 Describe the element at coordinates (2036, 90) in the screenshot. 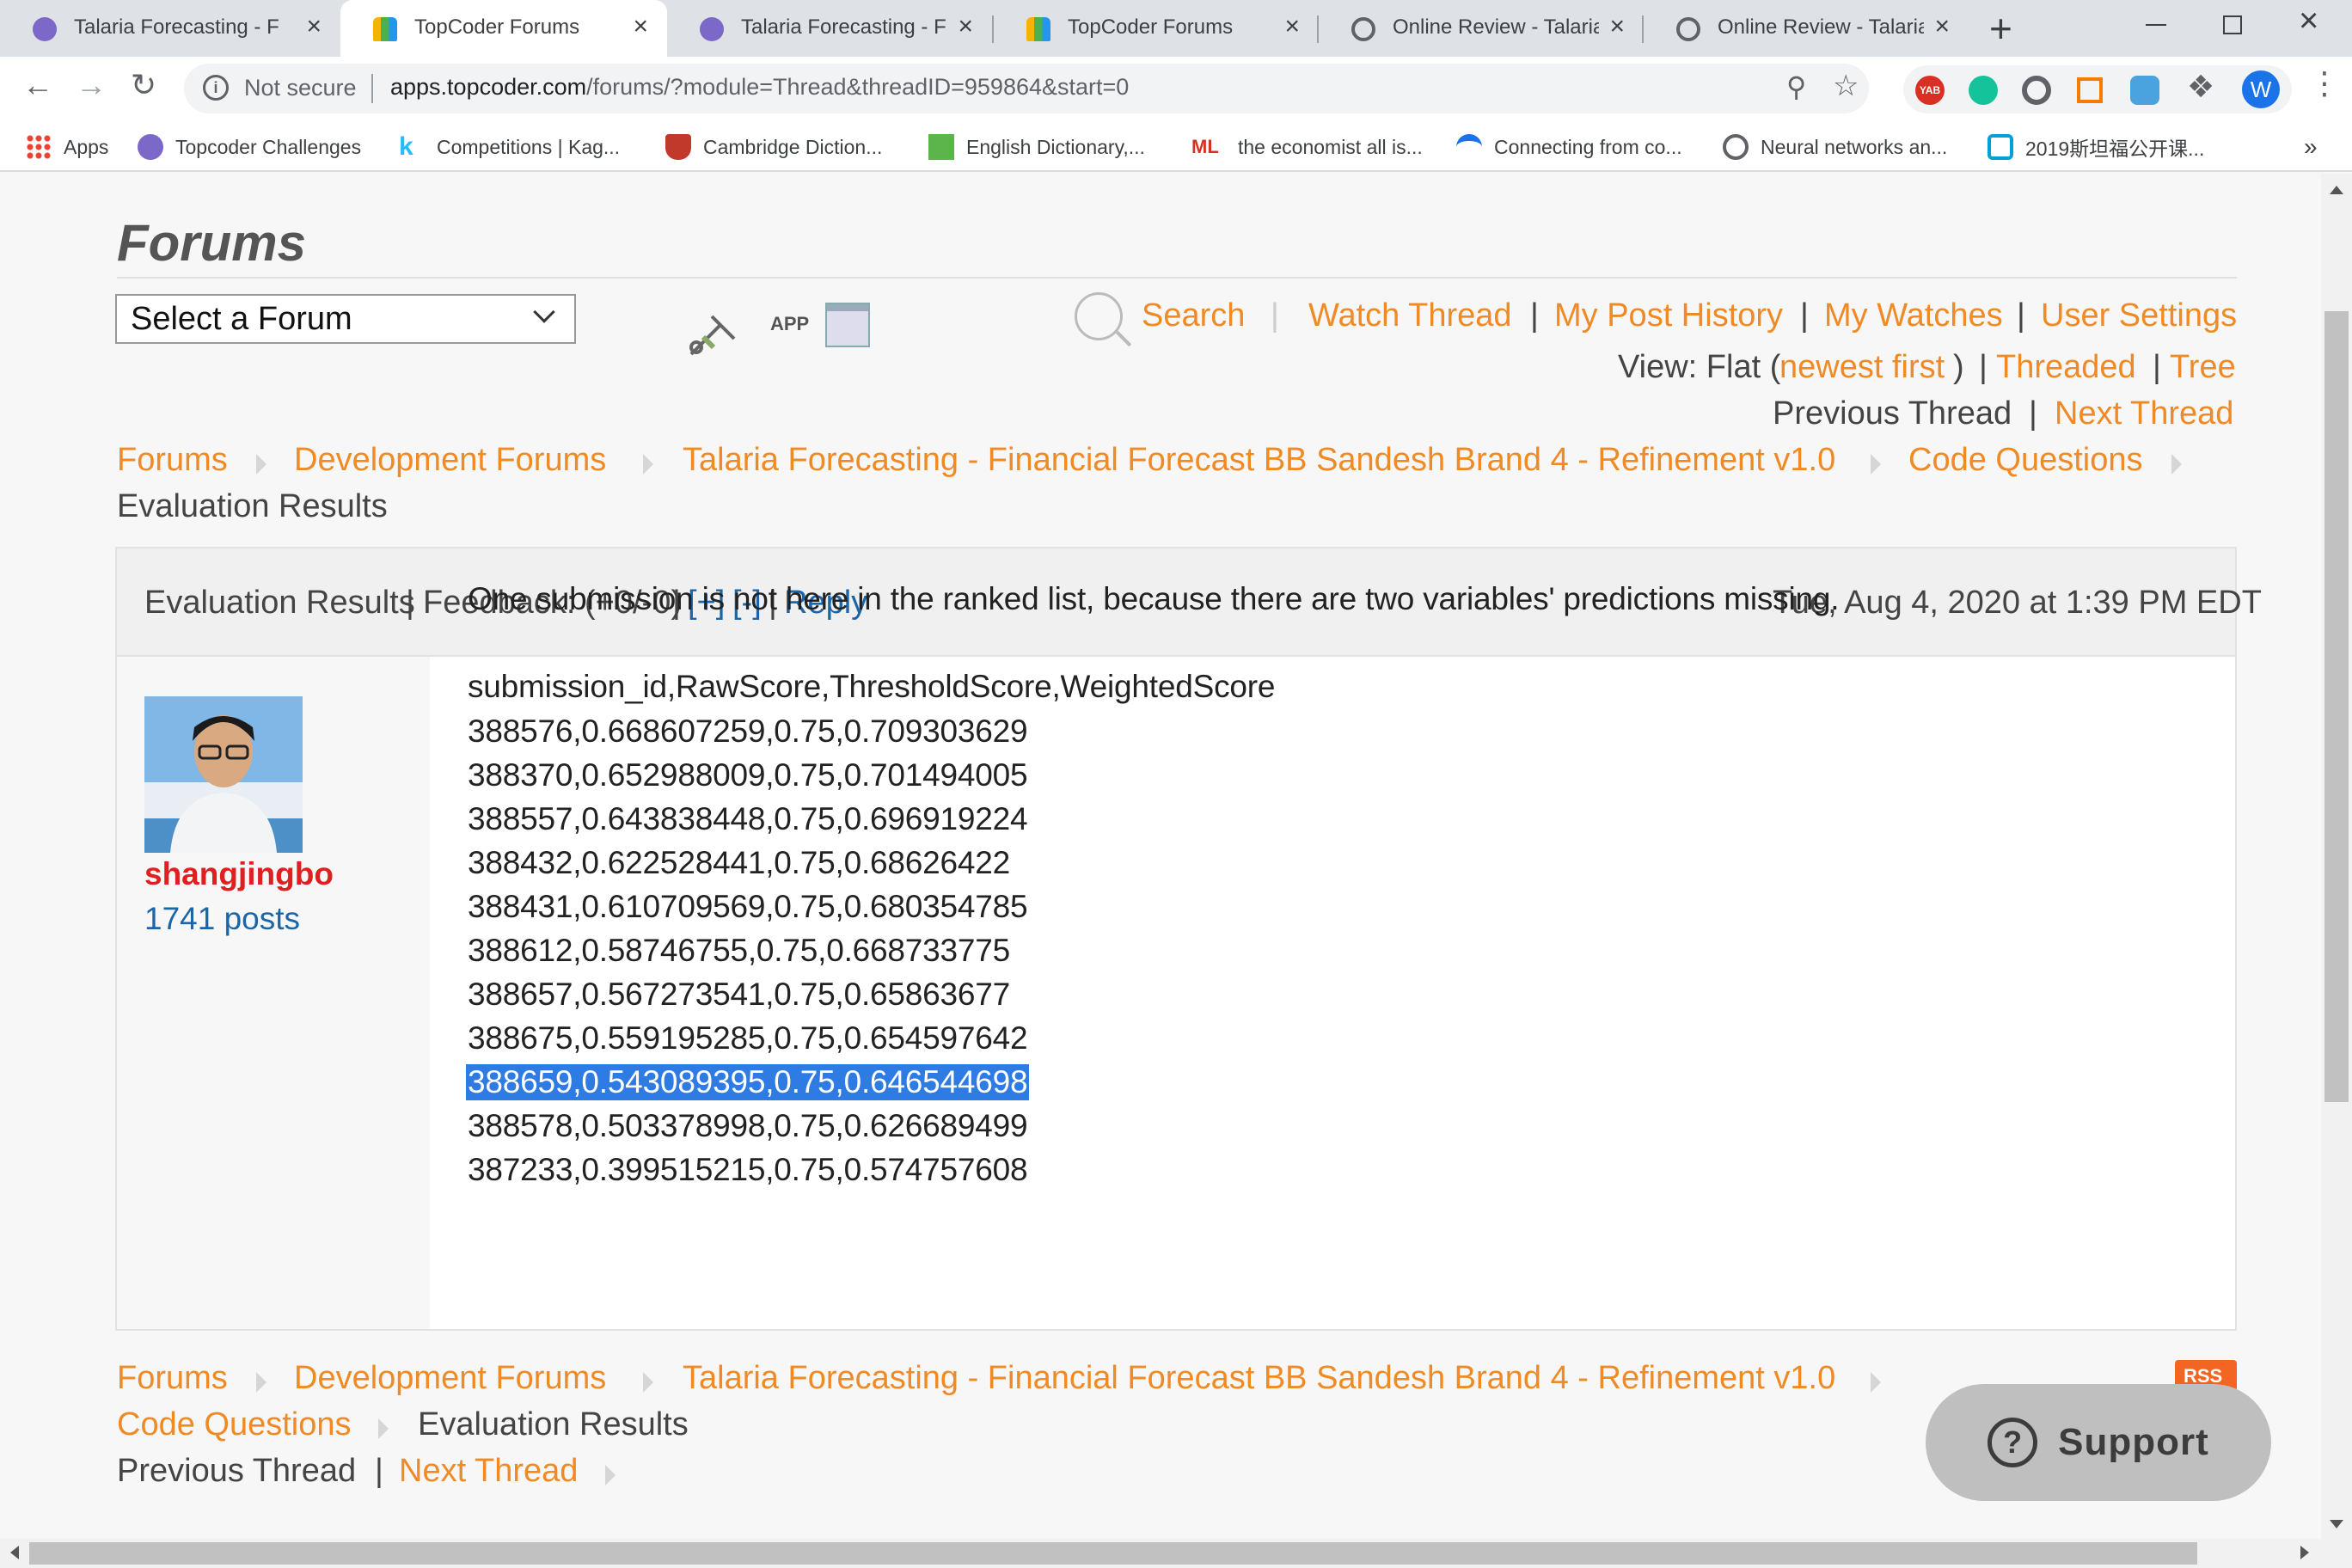

I see `extension-circle-icon` at that location.